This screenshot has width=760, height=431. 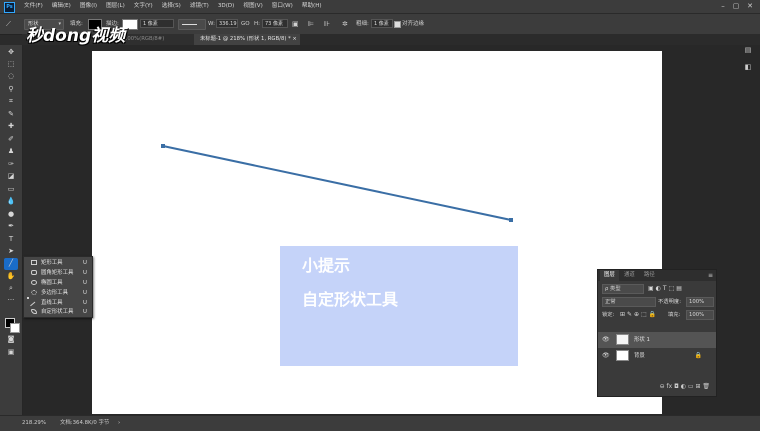 I want to click on quick-select-tool-icon: ⚲, so click(x=11, y=89).